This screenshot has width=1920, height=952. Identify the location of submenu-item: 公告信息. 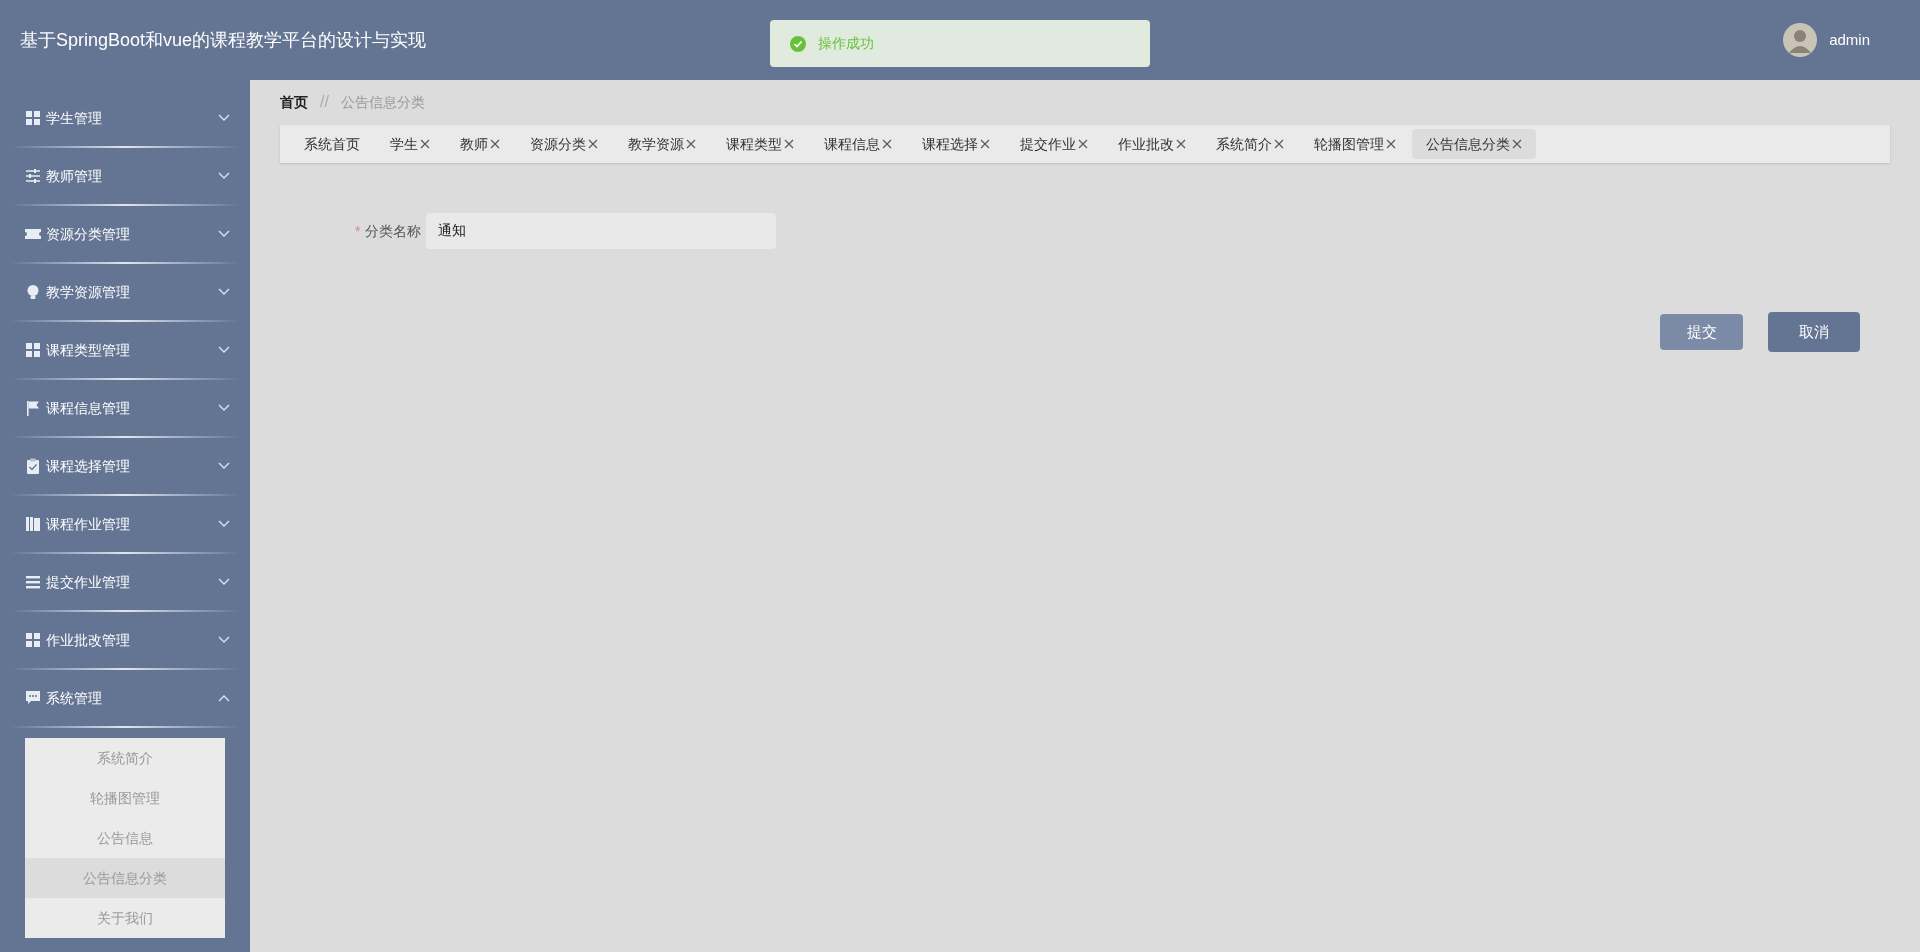
(125, 838).